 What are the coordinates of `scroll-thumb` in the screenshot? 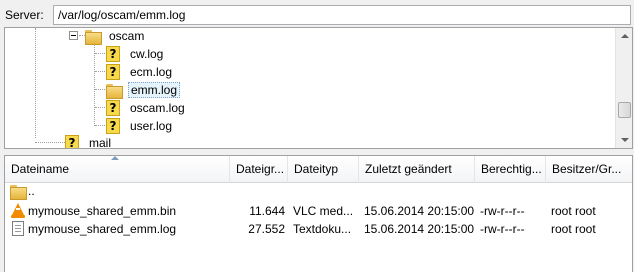 It's located at (624, 110).